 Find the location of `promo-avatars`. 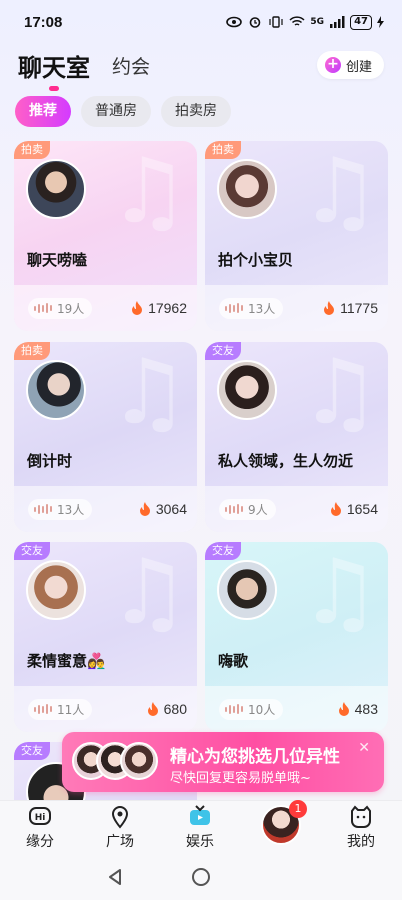

promo-avatars is located at coordinates (117, 762).